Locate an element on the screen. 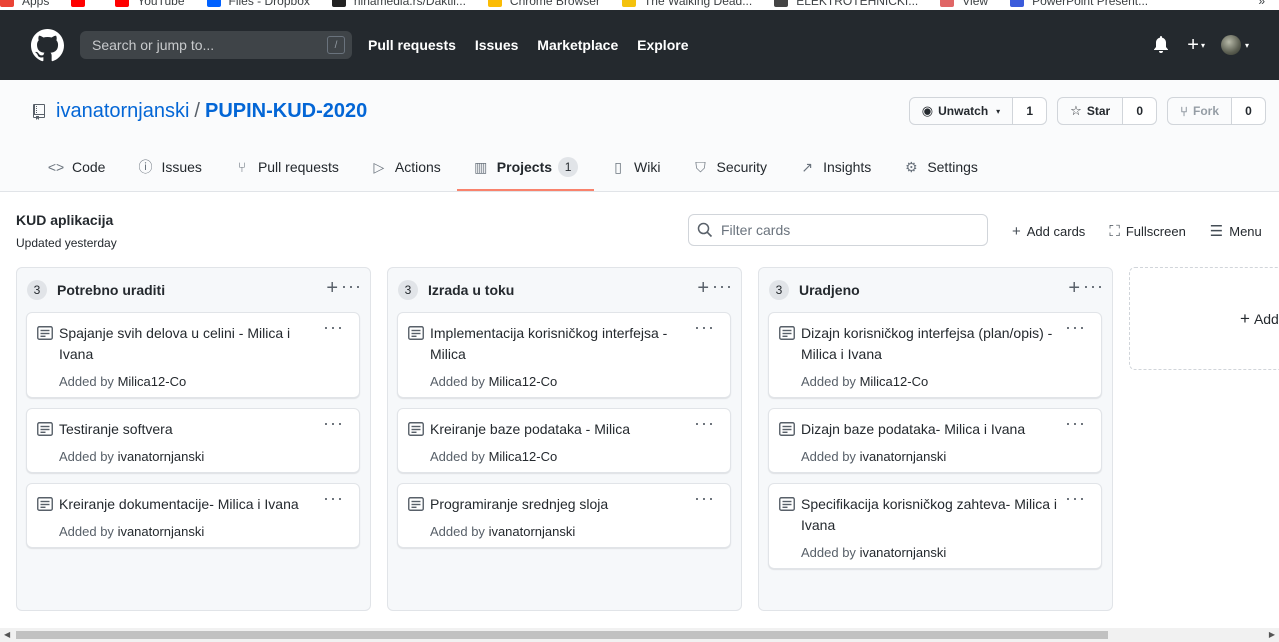 This screenshot has width=1279, height=642. bell-icon is located at coordinates (1161, 45).